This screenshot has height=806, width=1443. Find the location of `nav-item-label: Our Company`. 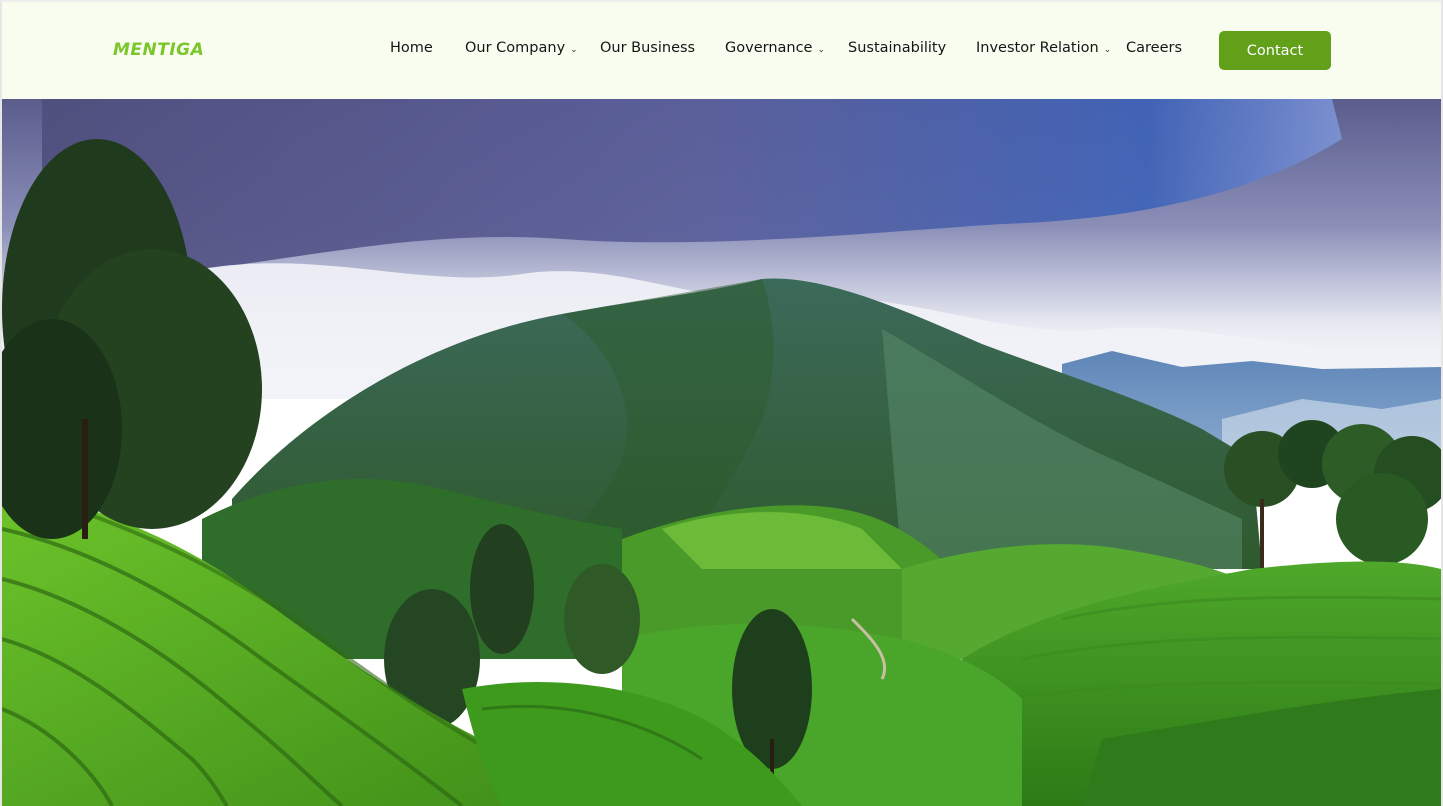

nav-item-label: Our Company is located at coordinates (515, 48).